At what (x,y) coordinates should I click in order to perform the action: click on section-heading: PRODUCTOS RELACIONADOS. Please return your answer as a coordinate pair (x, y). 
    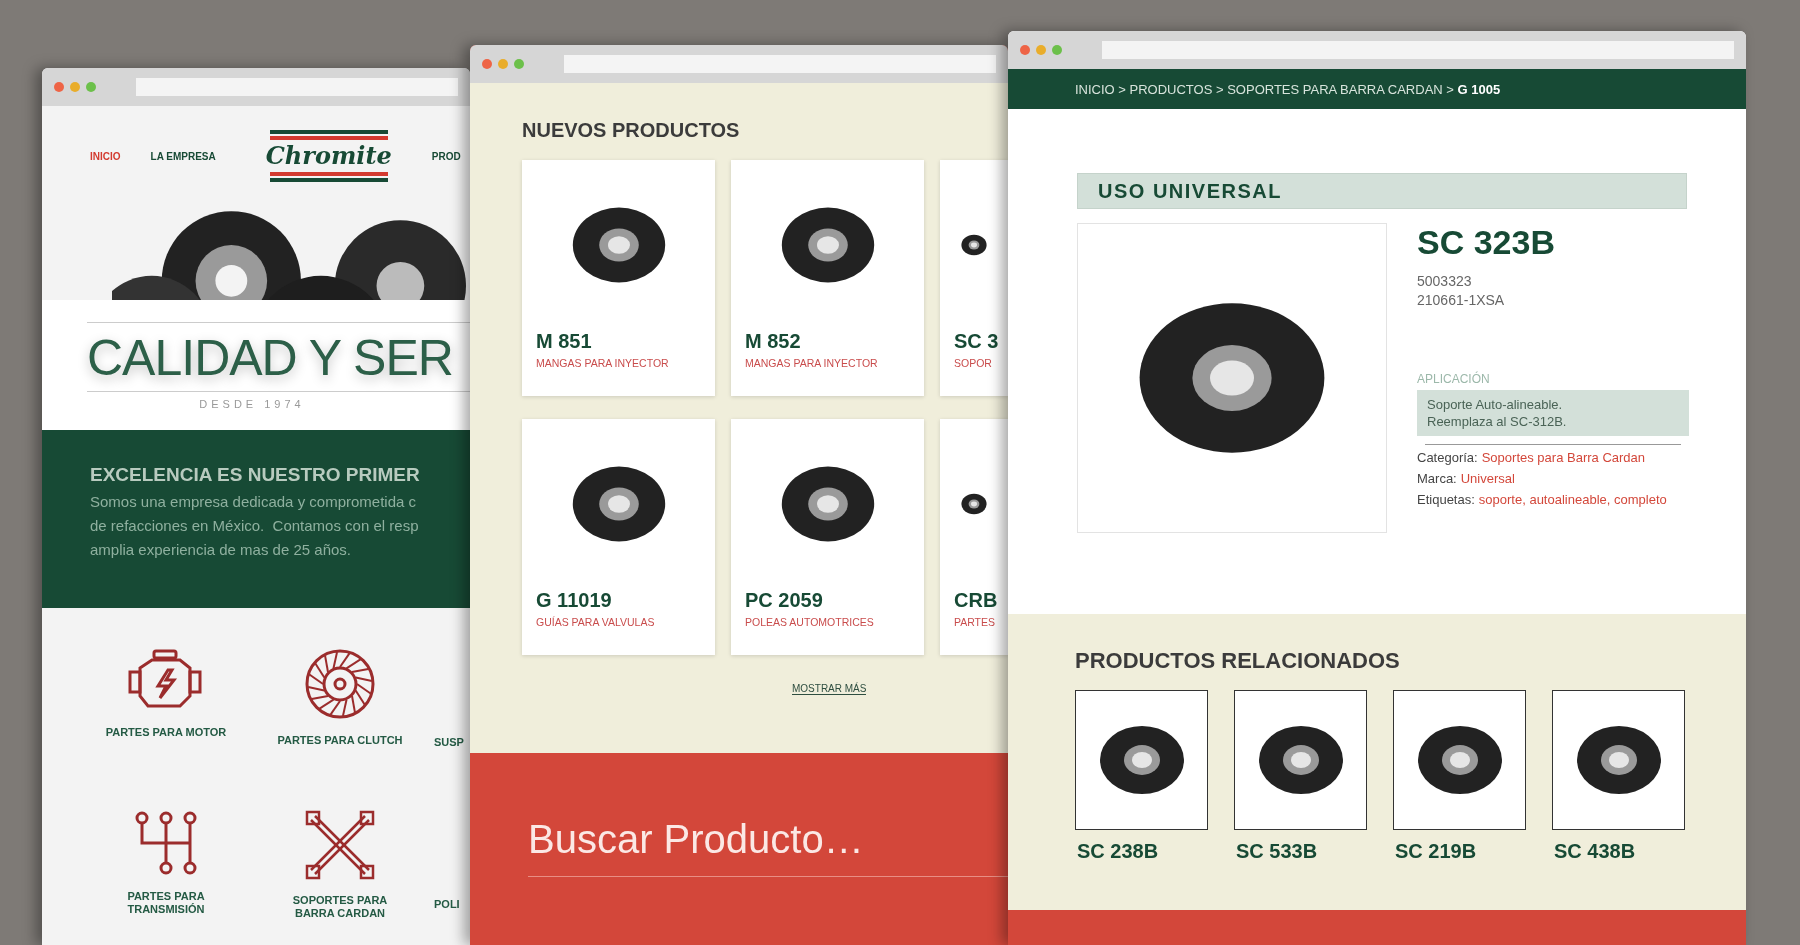
    Looking at the image, I should click on (1238, 661).